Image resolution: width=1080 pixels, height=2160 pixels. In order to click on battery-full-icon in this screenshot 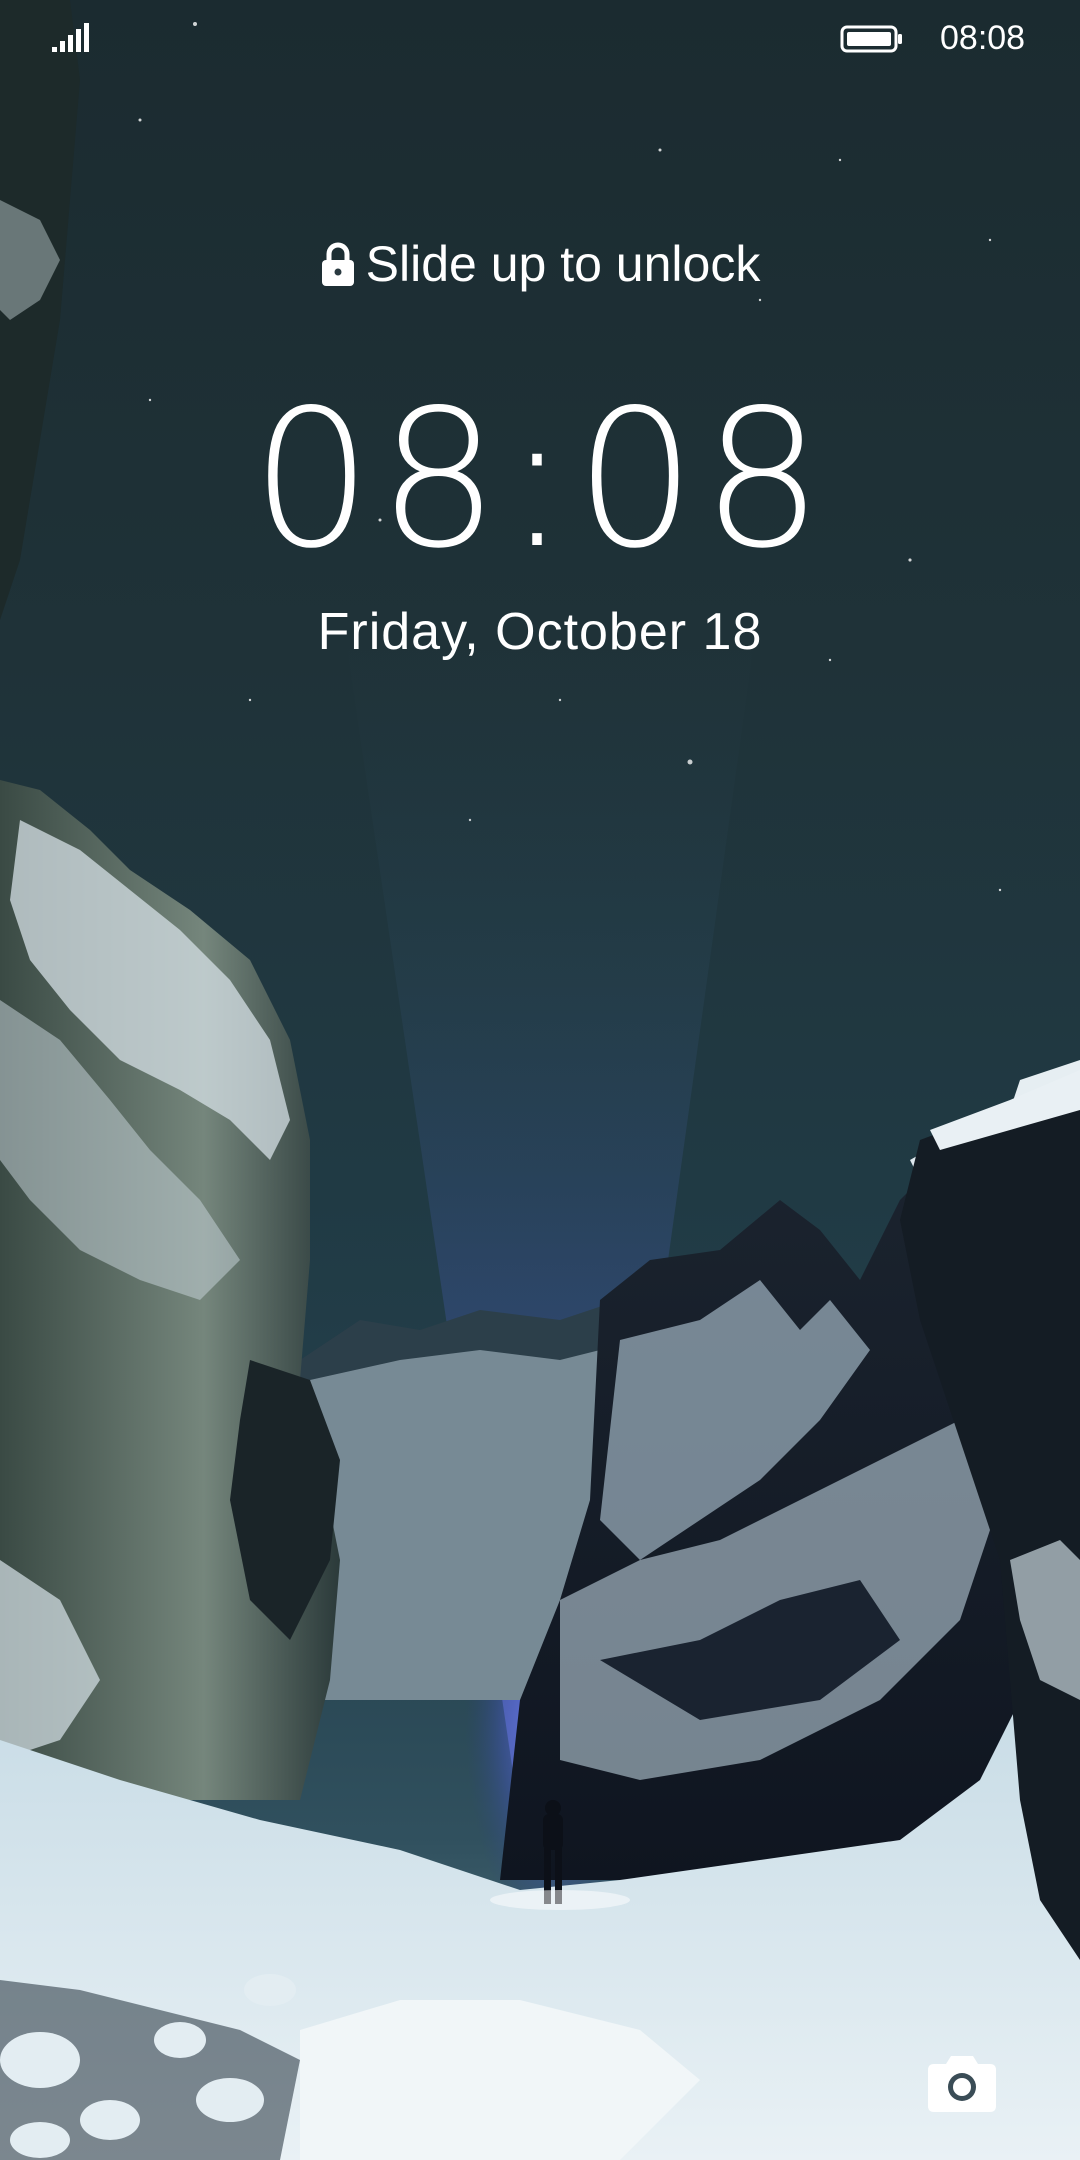, I will do `click(871, 39)`.